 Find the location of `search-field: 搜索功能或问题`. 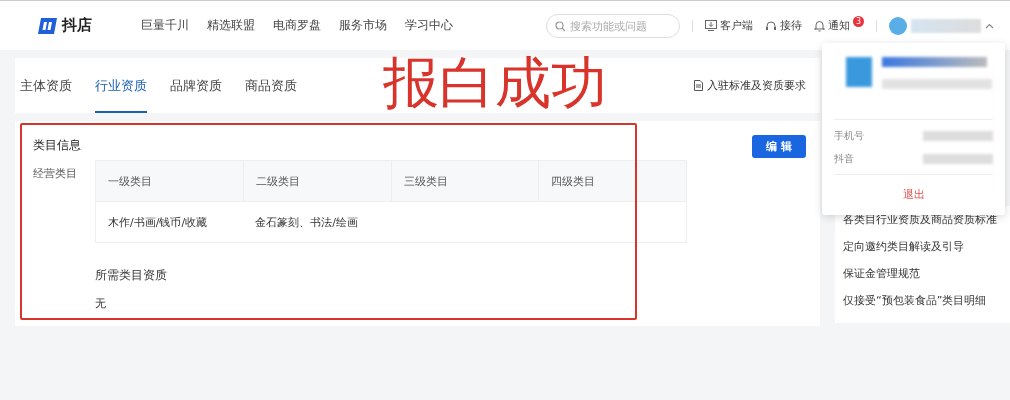

search-field: 搜索功能或问题 is located at coordinates (613, 25).